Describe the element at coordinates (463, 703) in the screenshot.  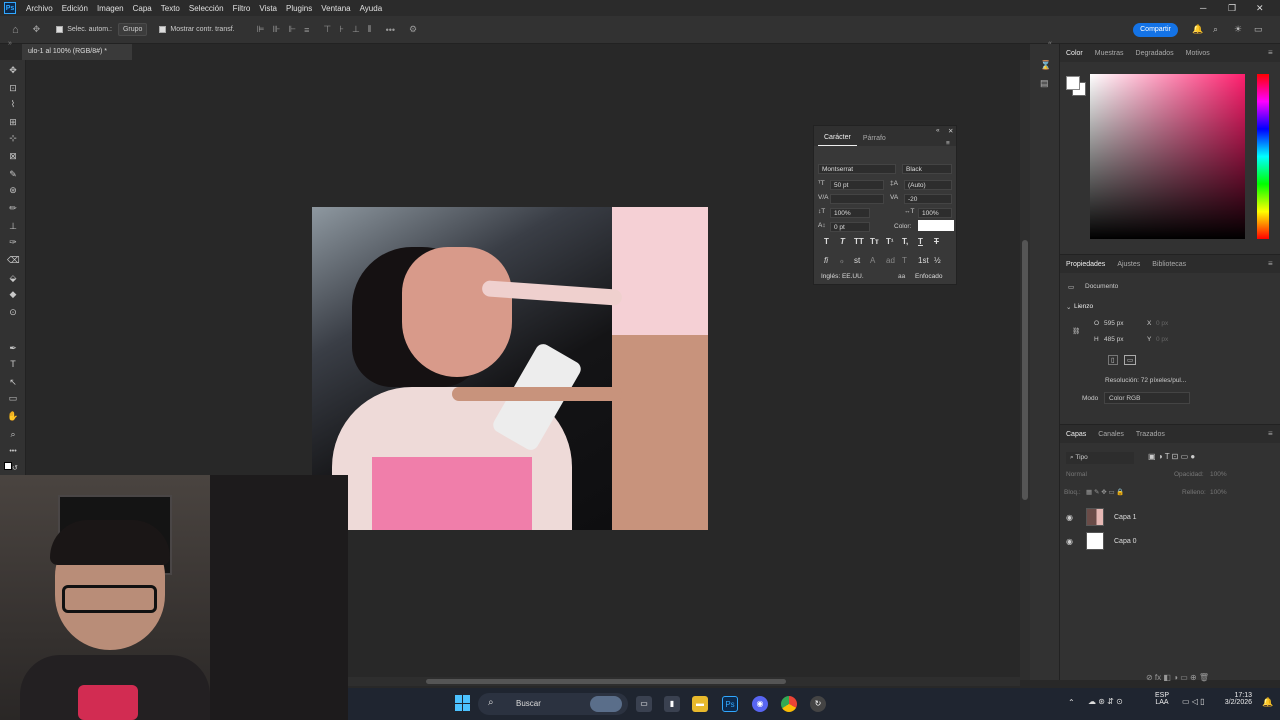
I see `windows-start-icon` at that location.